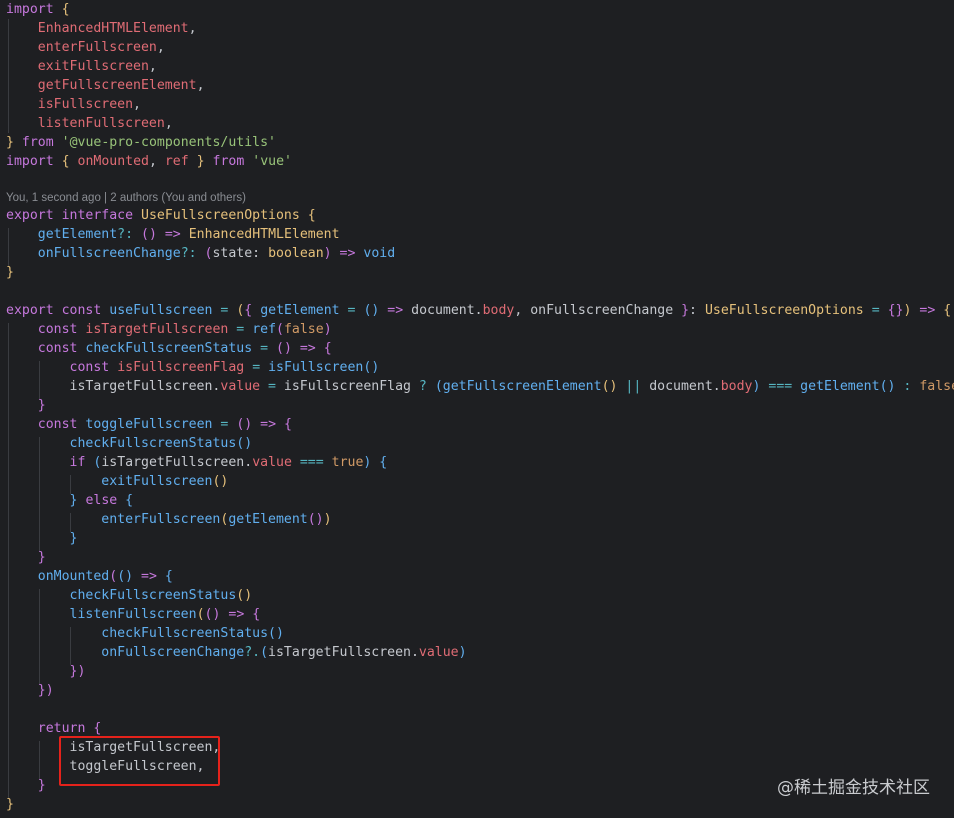 The height and width of the screenshot is (818, 954). What do you see at coordinates (169, 329) in the screenshot?
I see `code-line: const isTargetFullscreen = ref(false)` at bounding box center [169, 329].